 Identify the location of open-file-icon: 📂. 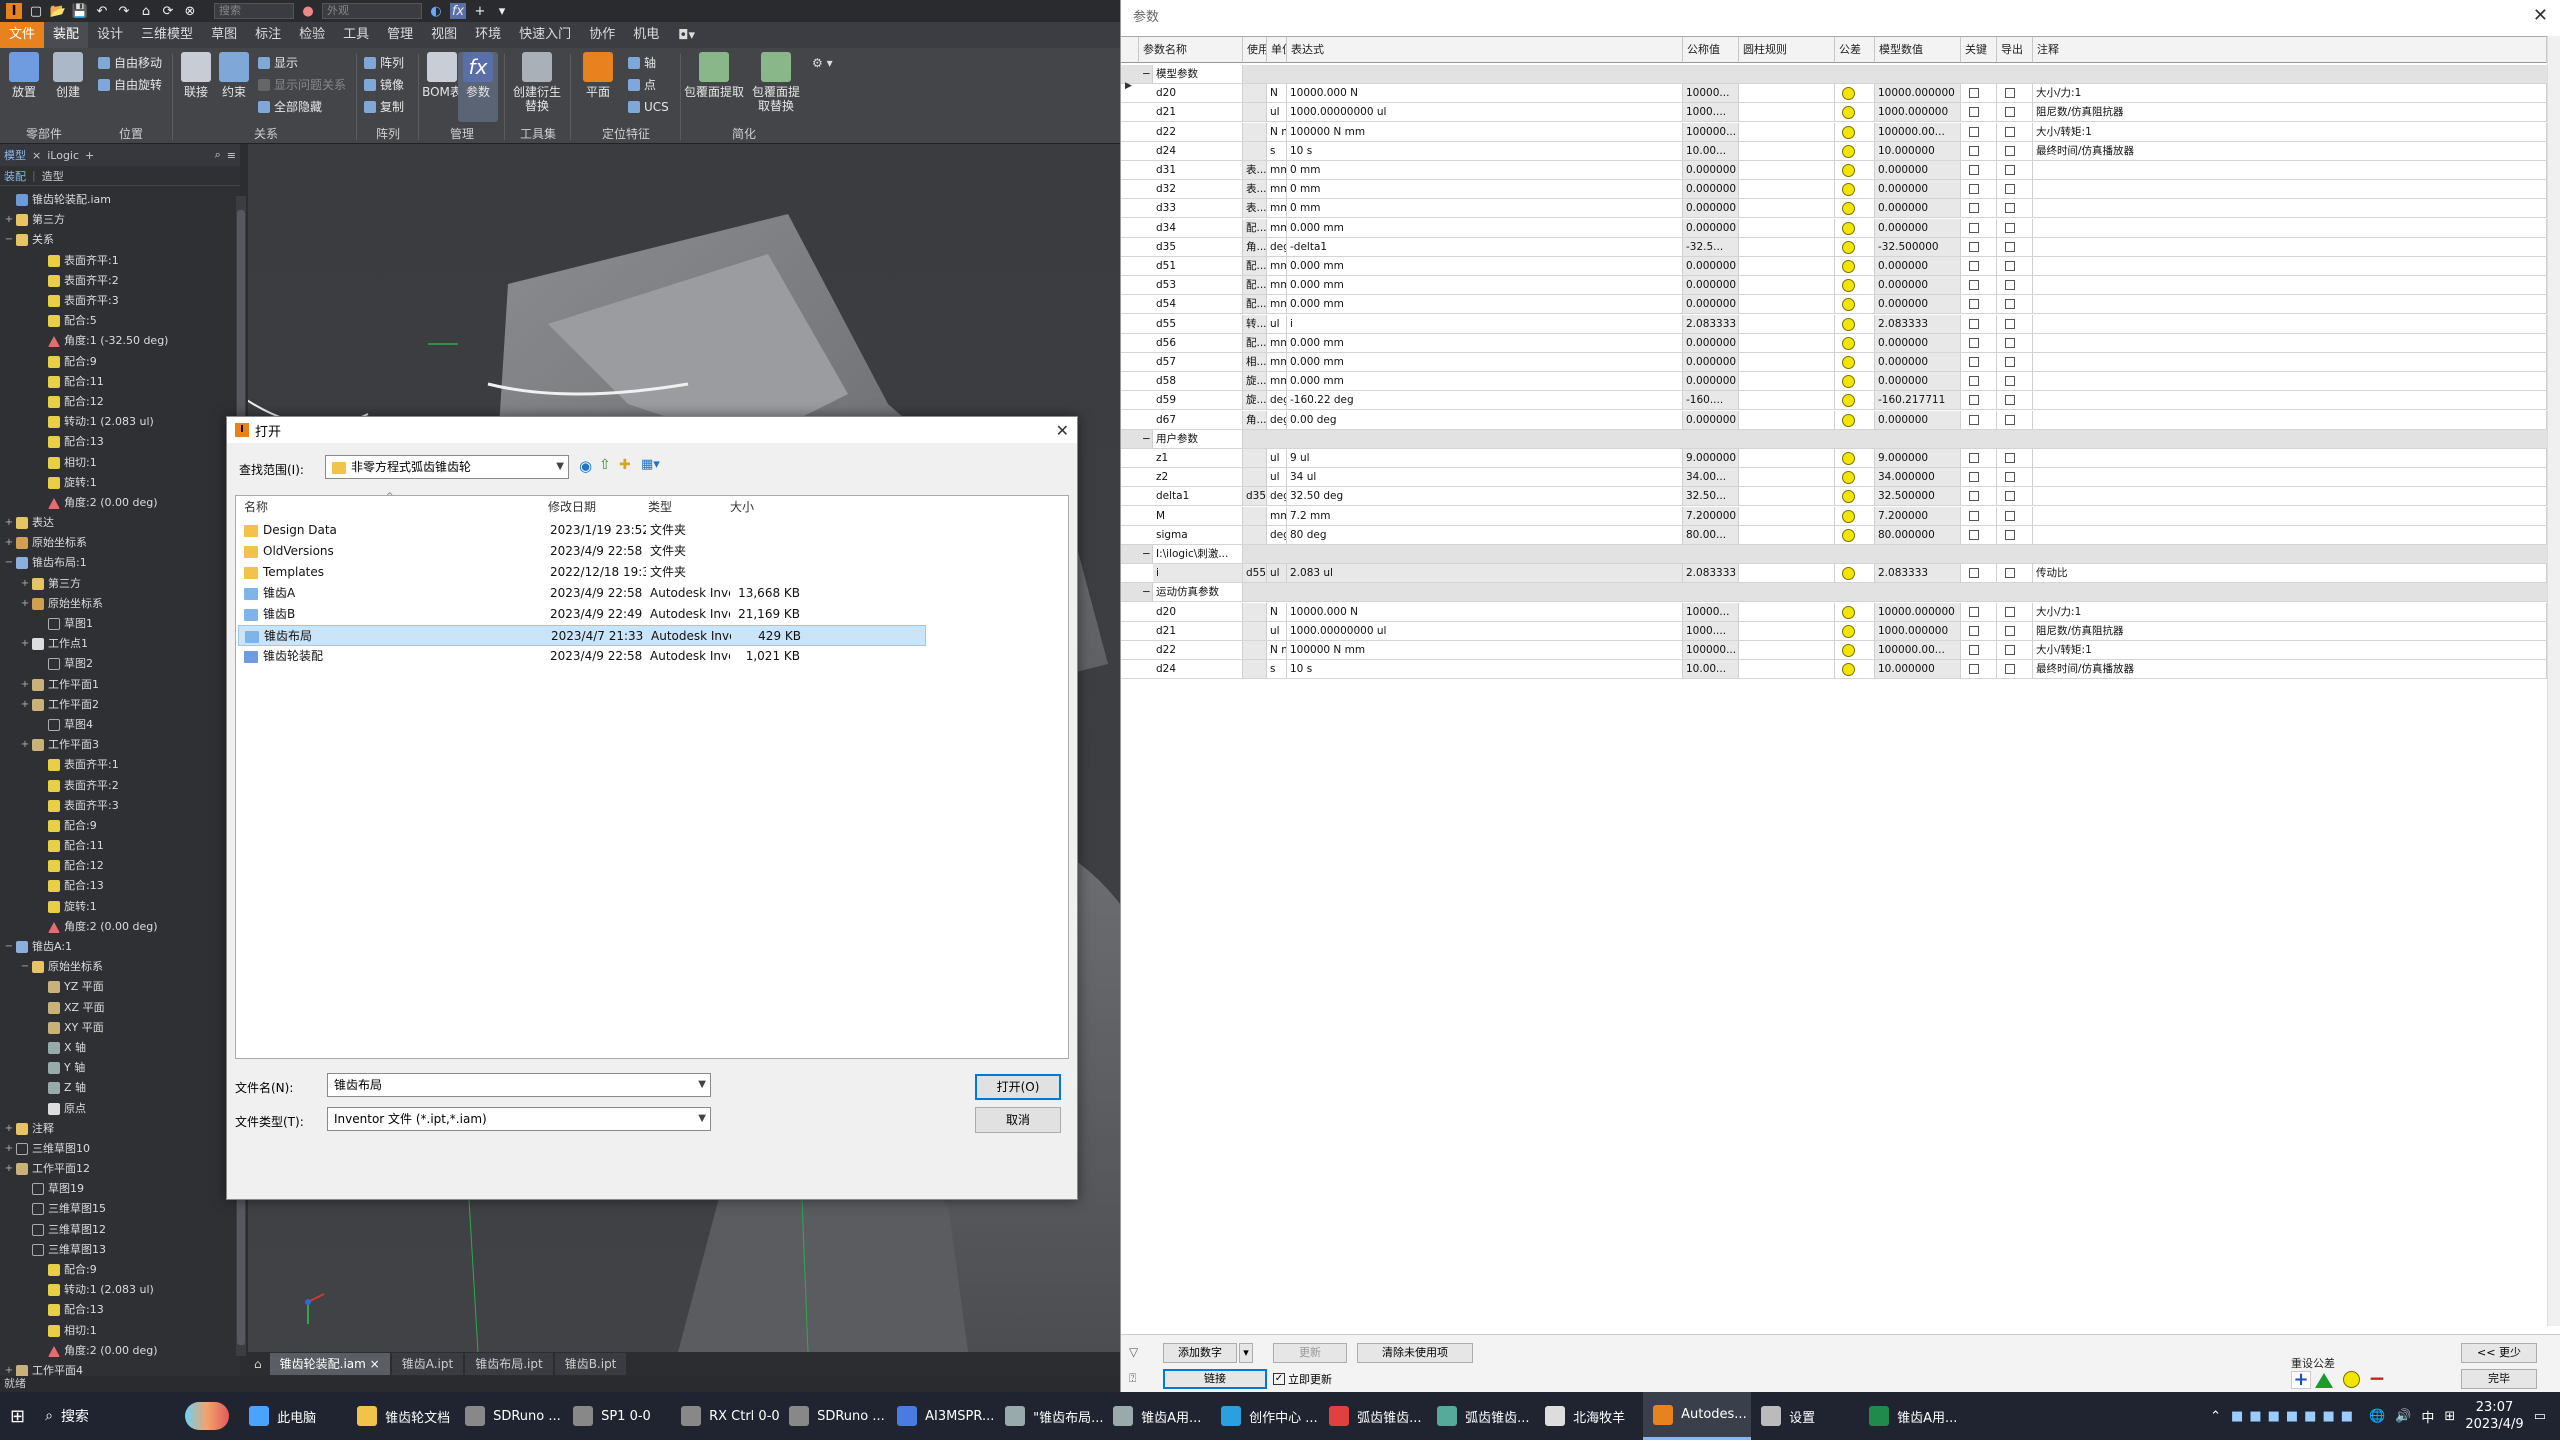
(58, 11).